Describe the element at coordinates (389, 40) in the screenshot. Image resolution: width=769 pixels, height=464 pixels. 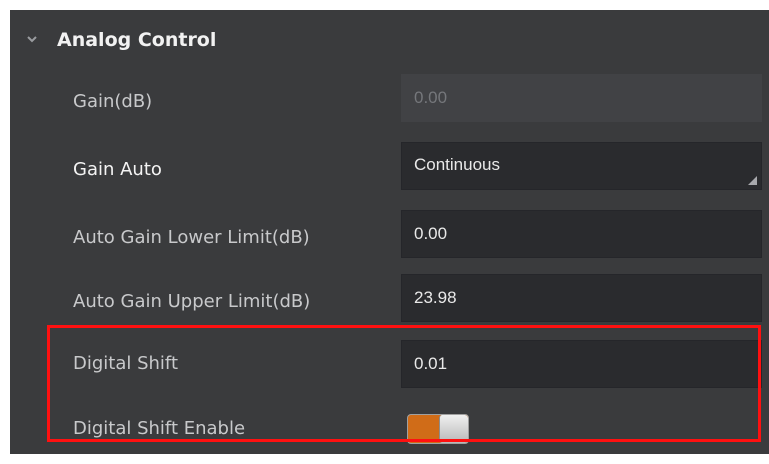
I see `analog-control-header: Analog Control` at that location.